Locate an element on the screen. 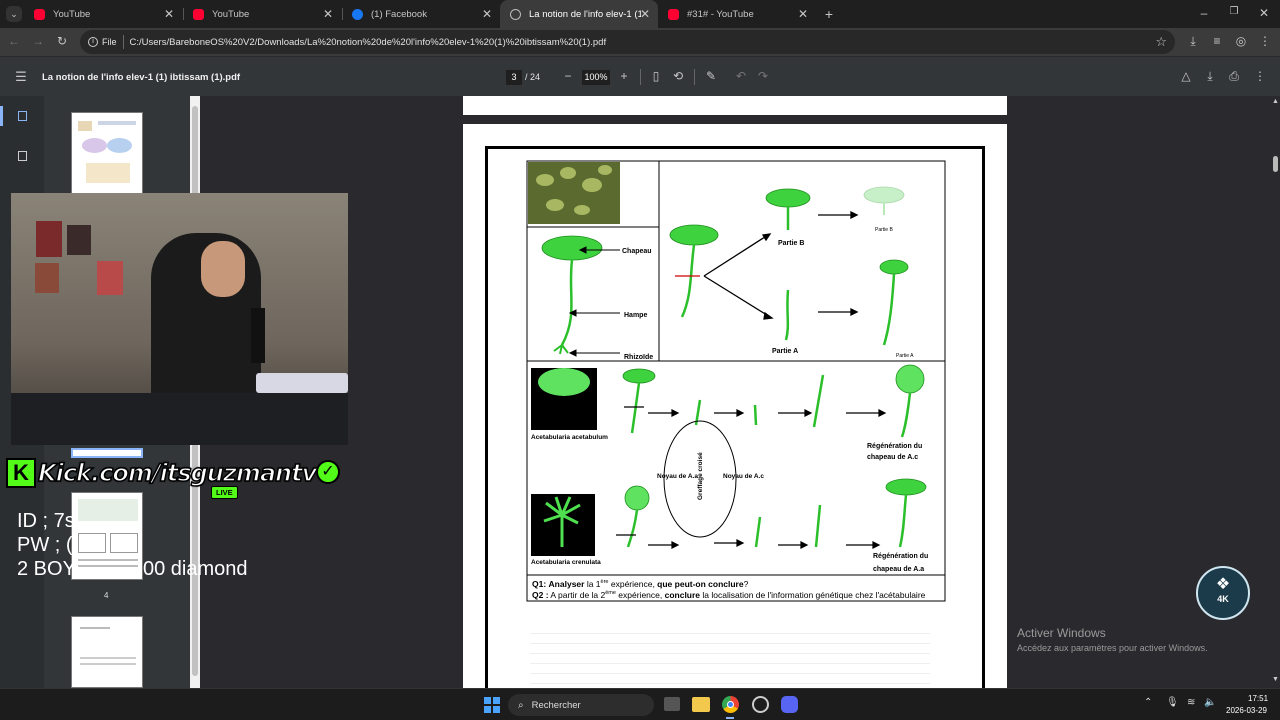 Image resolution: width=1280 pixels, height=720 pixels. start-button is located at coordinates (492, 705).